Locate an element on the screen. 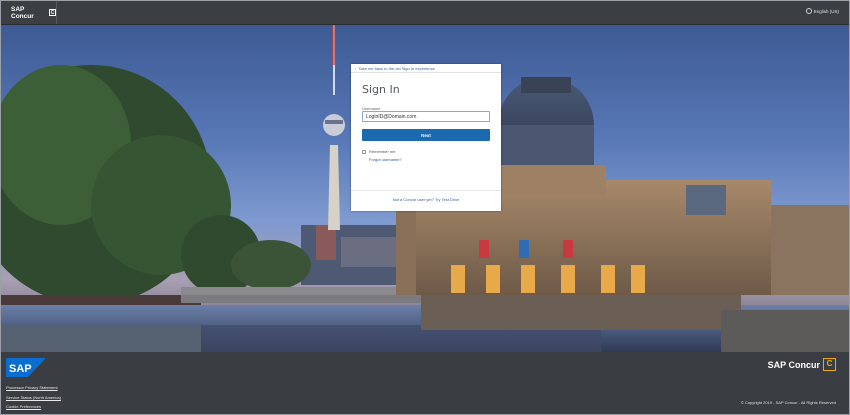 Image resolution: width=850 pixels, height=415 pixels. globe-icon is located at coordinates (808, 11).